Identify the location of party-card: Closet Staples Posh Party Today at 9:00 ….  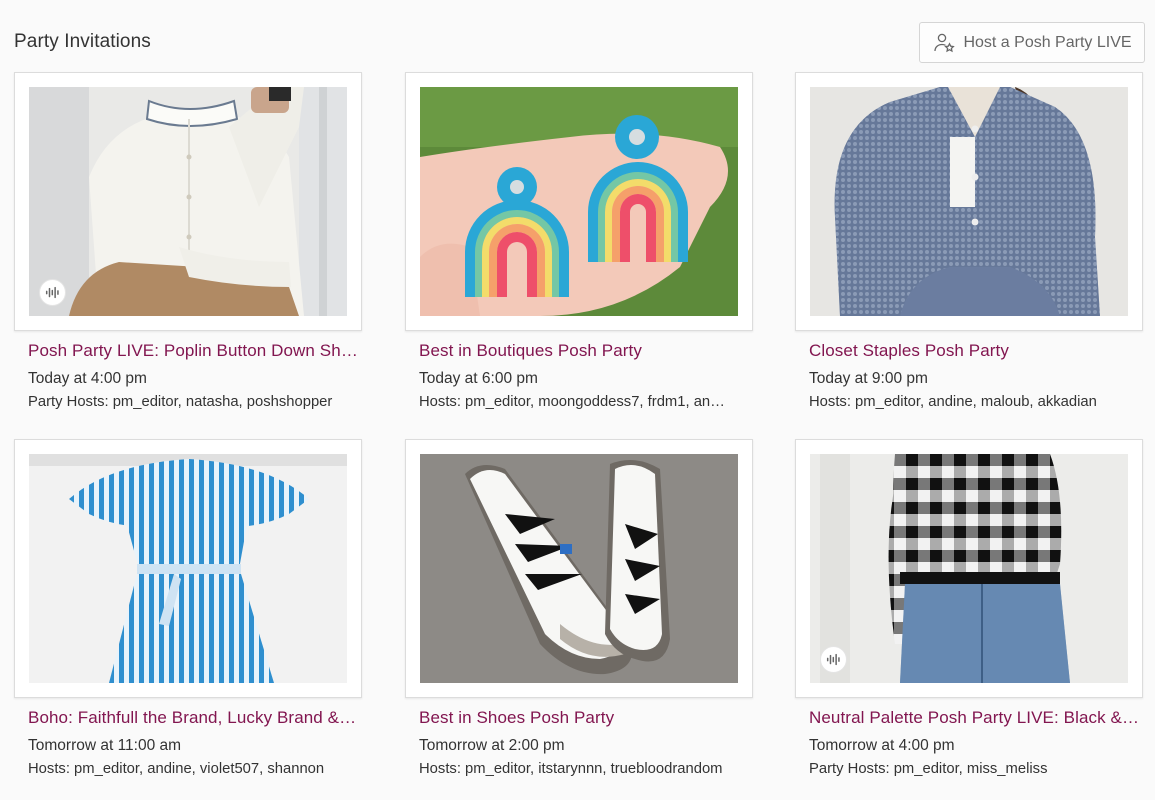
(969, 241).